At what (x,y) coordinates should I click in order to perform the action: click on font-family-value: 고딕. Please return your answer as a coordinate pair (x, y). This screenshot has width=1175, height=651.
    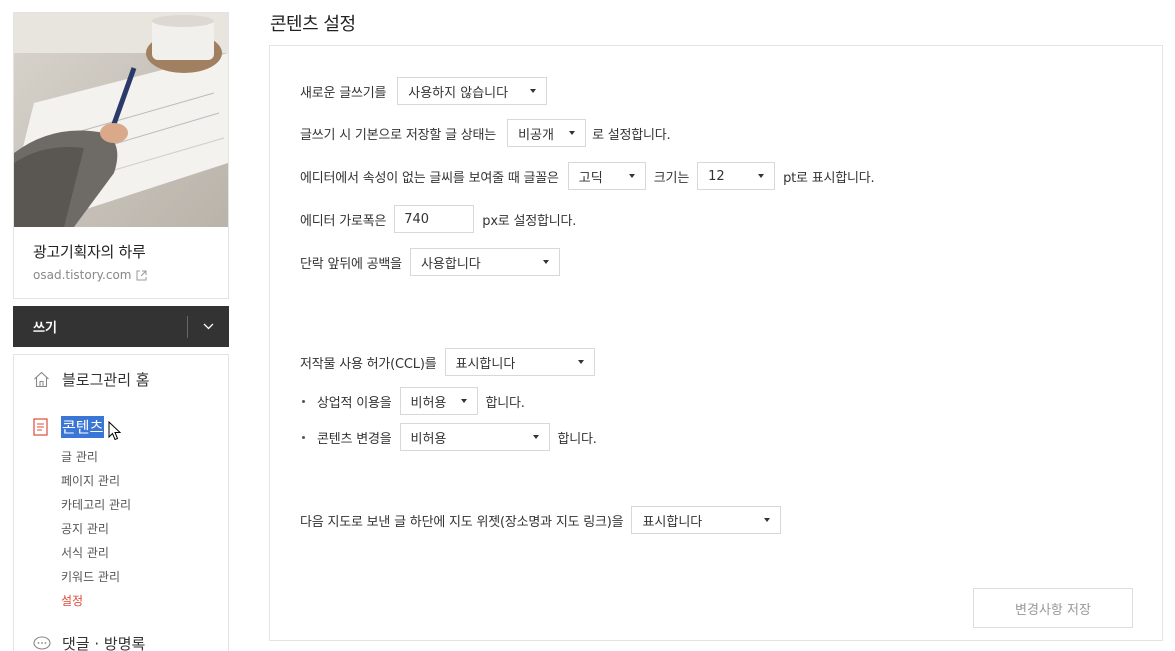
    Looking at the image, I should click on (590, 178).